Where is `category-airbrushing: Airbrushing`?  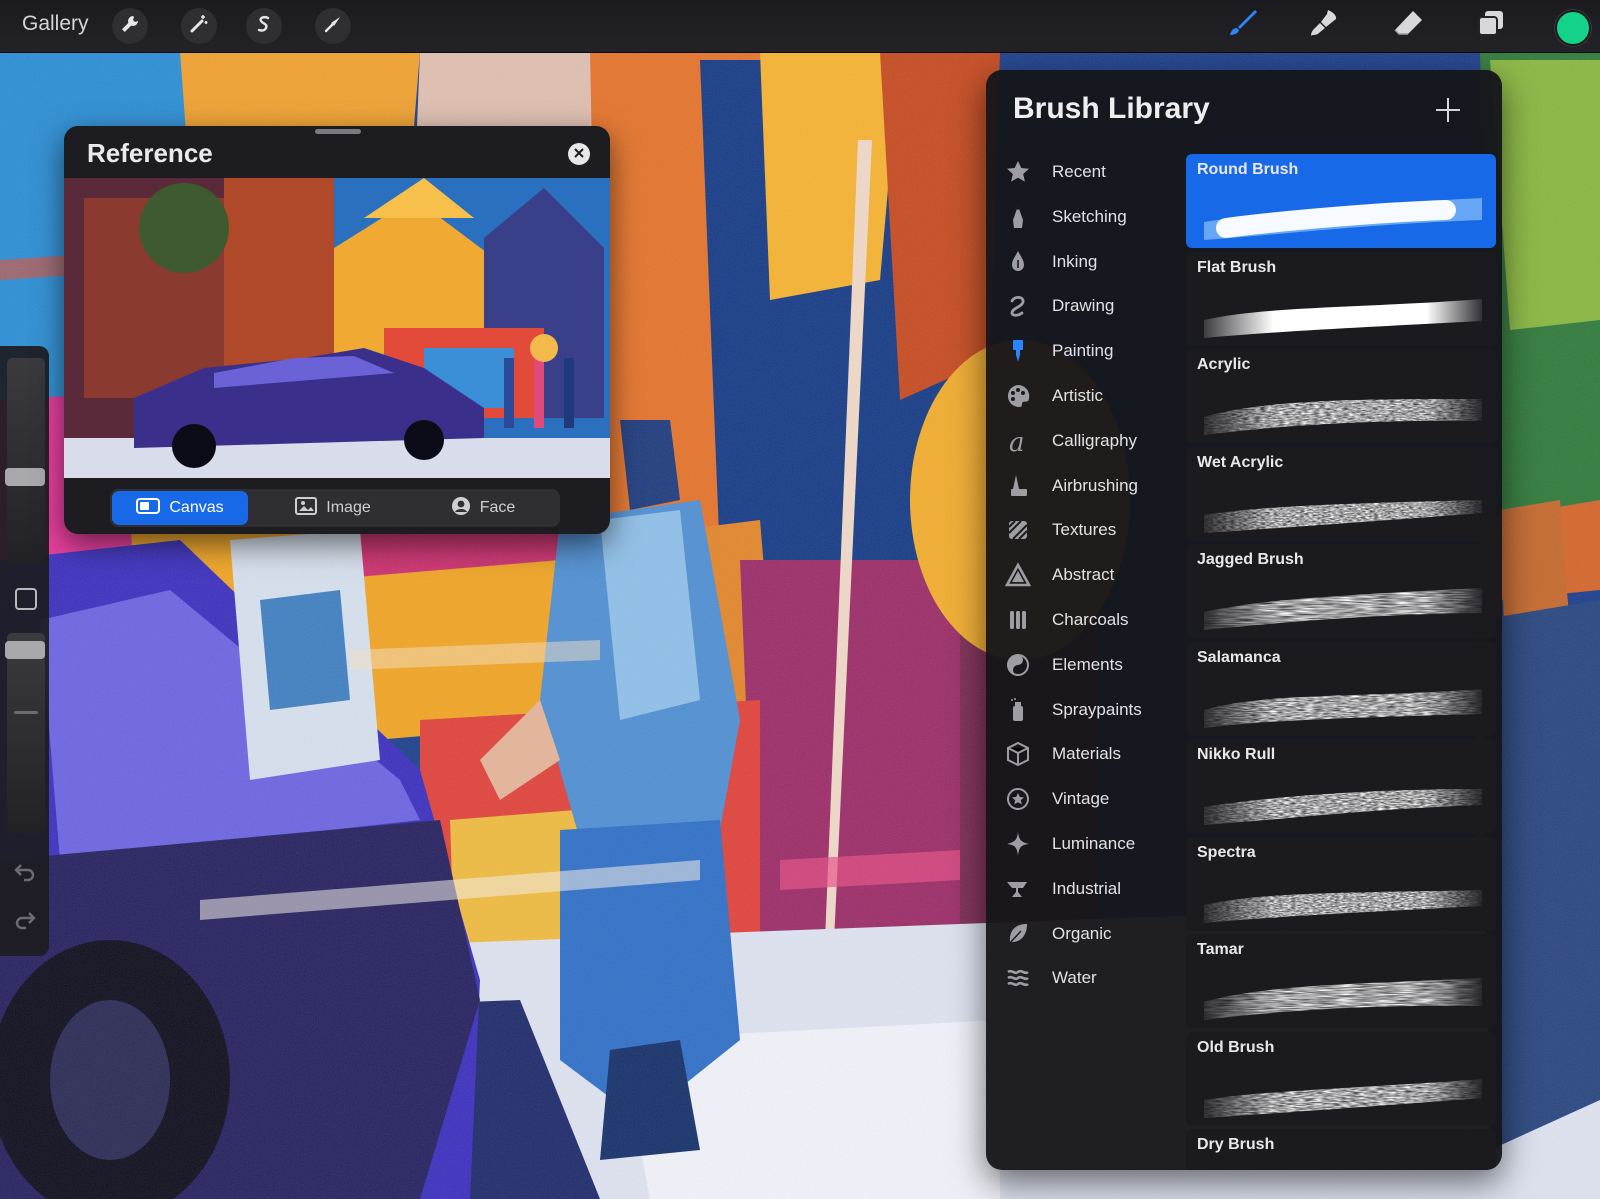
category-airbrushing: Airbrushing is located at coordinates (1094, 486).